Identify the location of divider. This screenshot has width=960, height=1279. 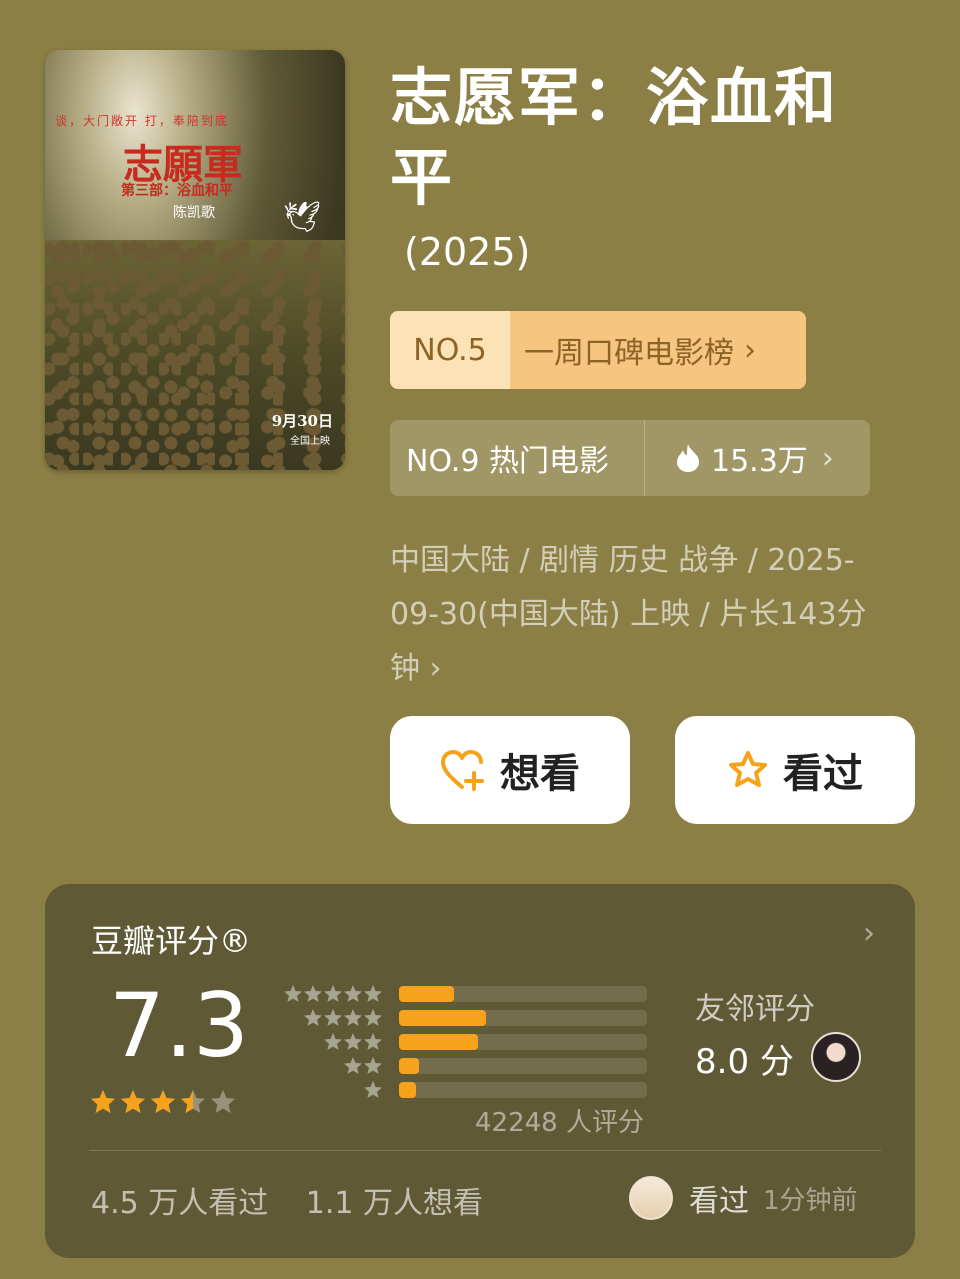
(485, 1150).